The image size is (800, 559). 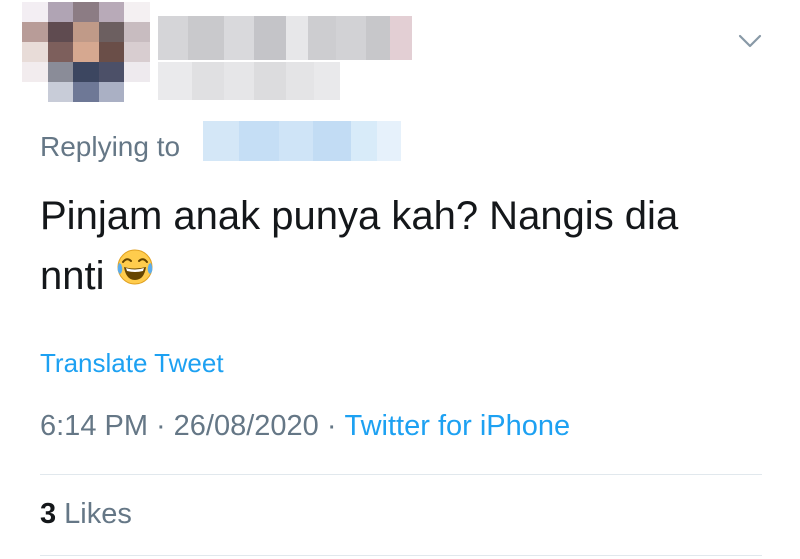 I want to click on face-with-tears-of-joy-icon, so click(x=135, y=274).